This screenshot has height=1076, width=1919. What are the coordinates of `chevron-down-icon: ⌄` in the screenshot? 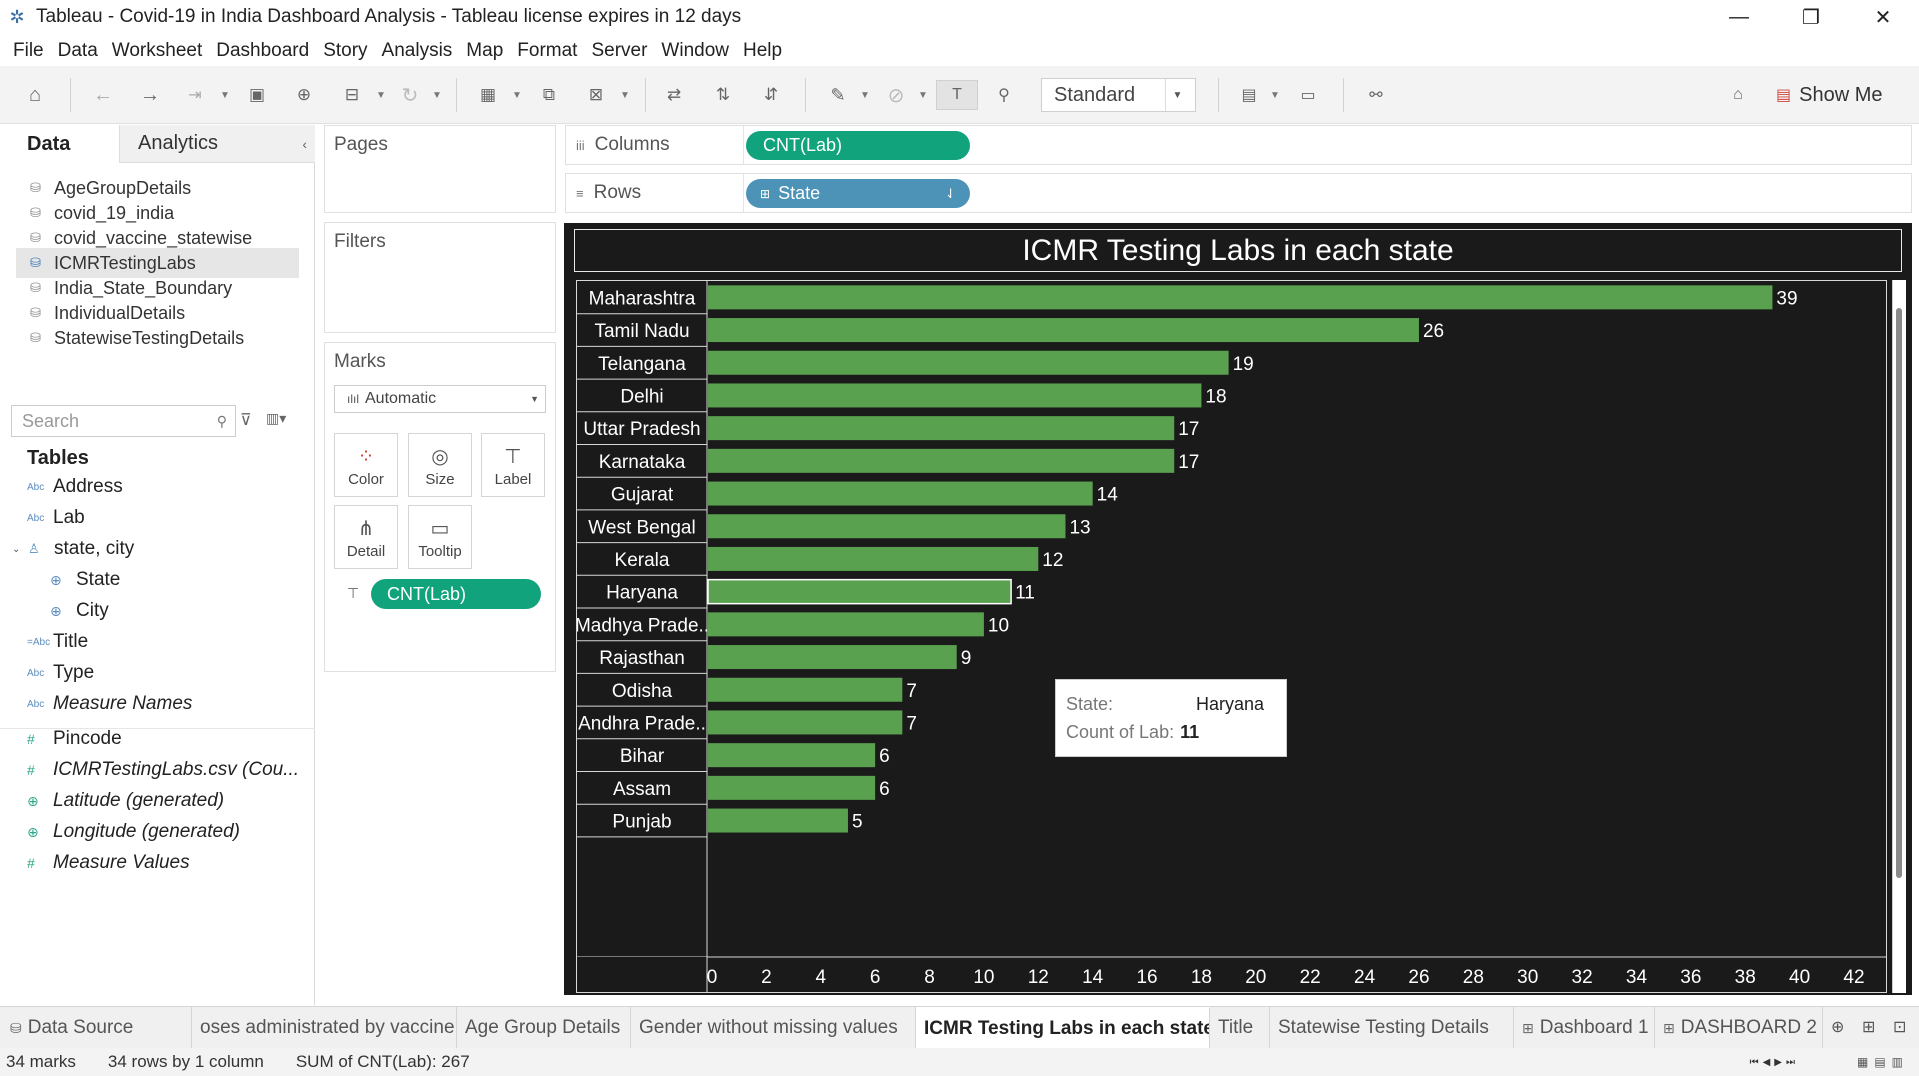 It's located at (20, 549).